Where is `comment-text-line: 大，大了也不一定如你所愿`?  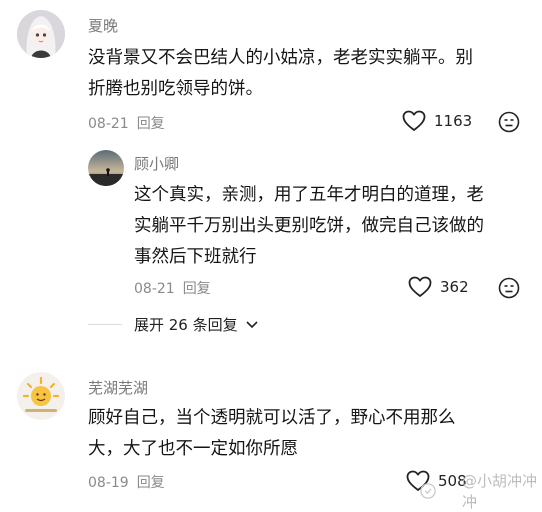
comment-text-line: 大，大了也不一定如你所愿 is located at coordinates (193, 449).